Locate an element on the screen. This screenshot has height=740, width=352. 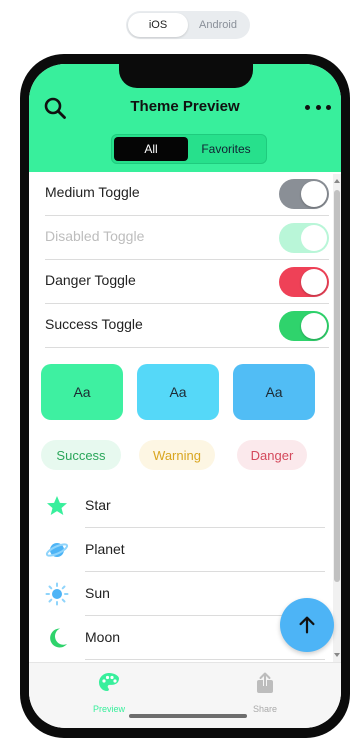
toggle-label: Disabled Toggle is located at coordinates (95, 236).